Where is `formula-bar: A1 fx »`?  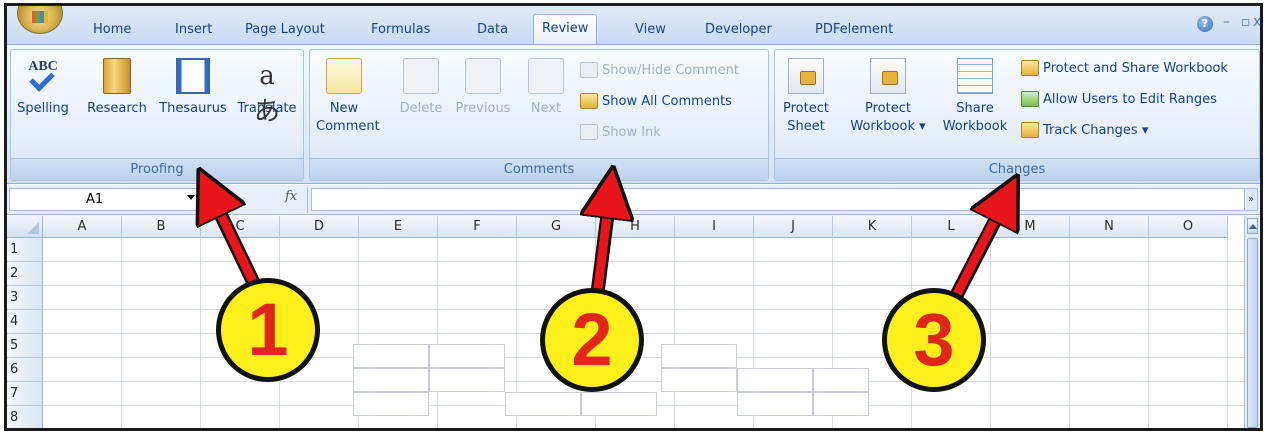
formula-bar: A1 fx » is located at coordinates (633, 200).